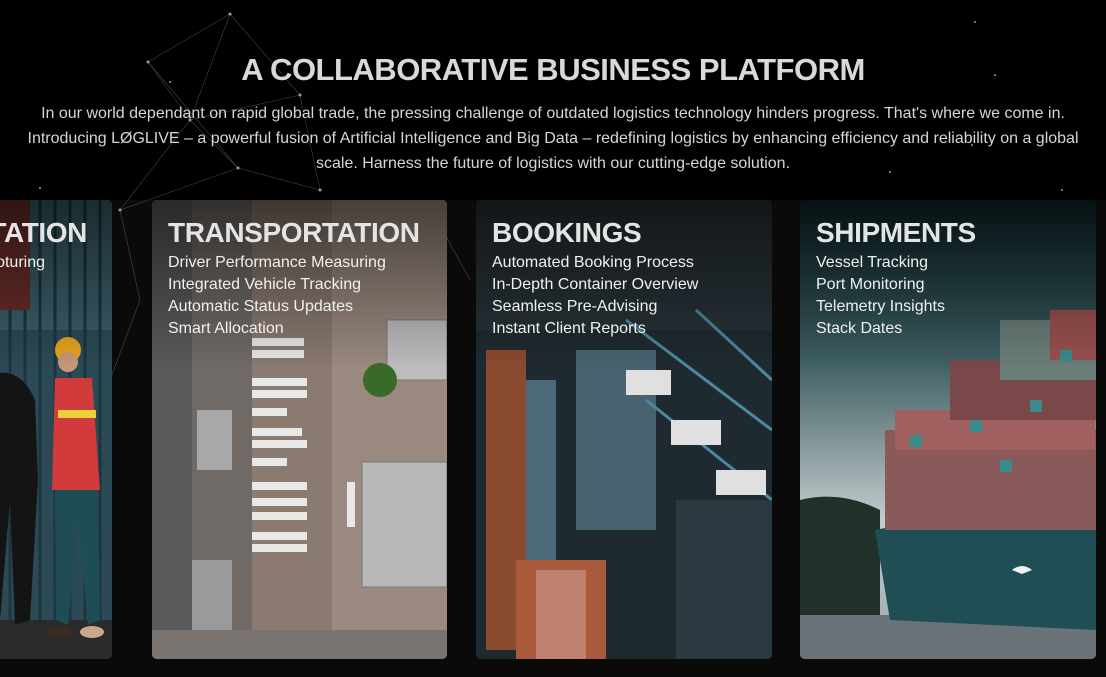 Image resolution: width=1106 pixels, height=677 pixels. I want to click on section-title: A COLLABORATIVE BUSINESS PLATFORM, so click(553, 69).